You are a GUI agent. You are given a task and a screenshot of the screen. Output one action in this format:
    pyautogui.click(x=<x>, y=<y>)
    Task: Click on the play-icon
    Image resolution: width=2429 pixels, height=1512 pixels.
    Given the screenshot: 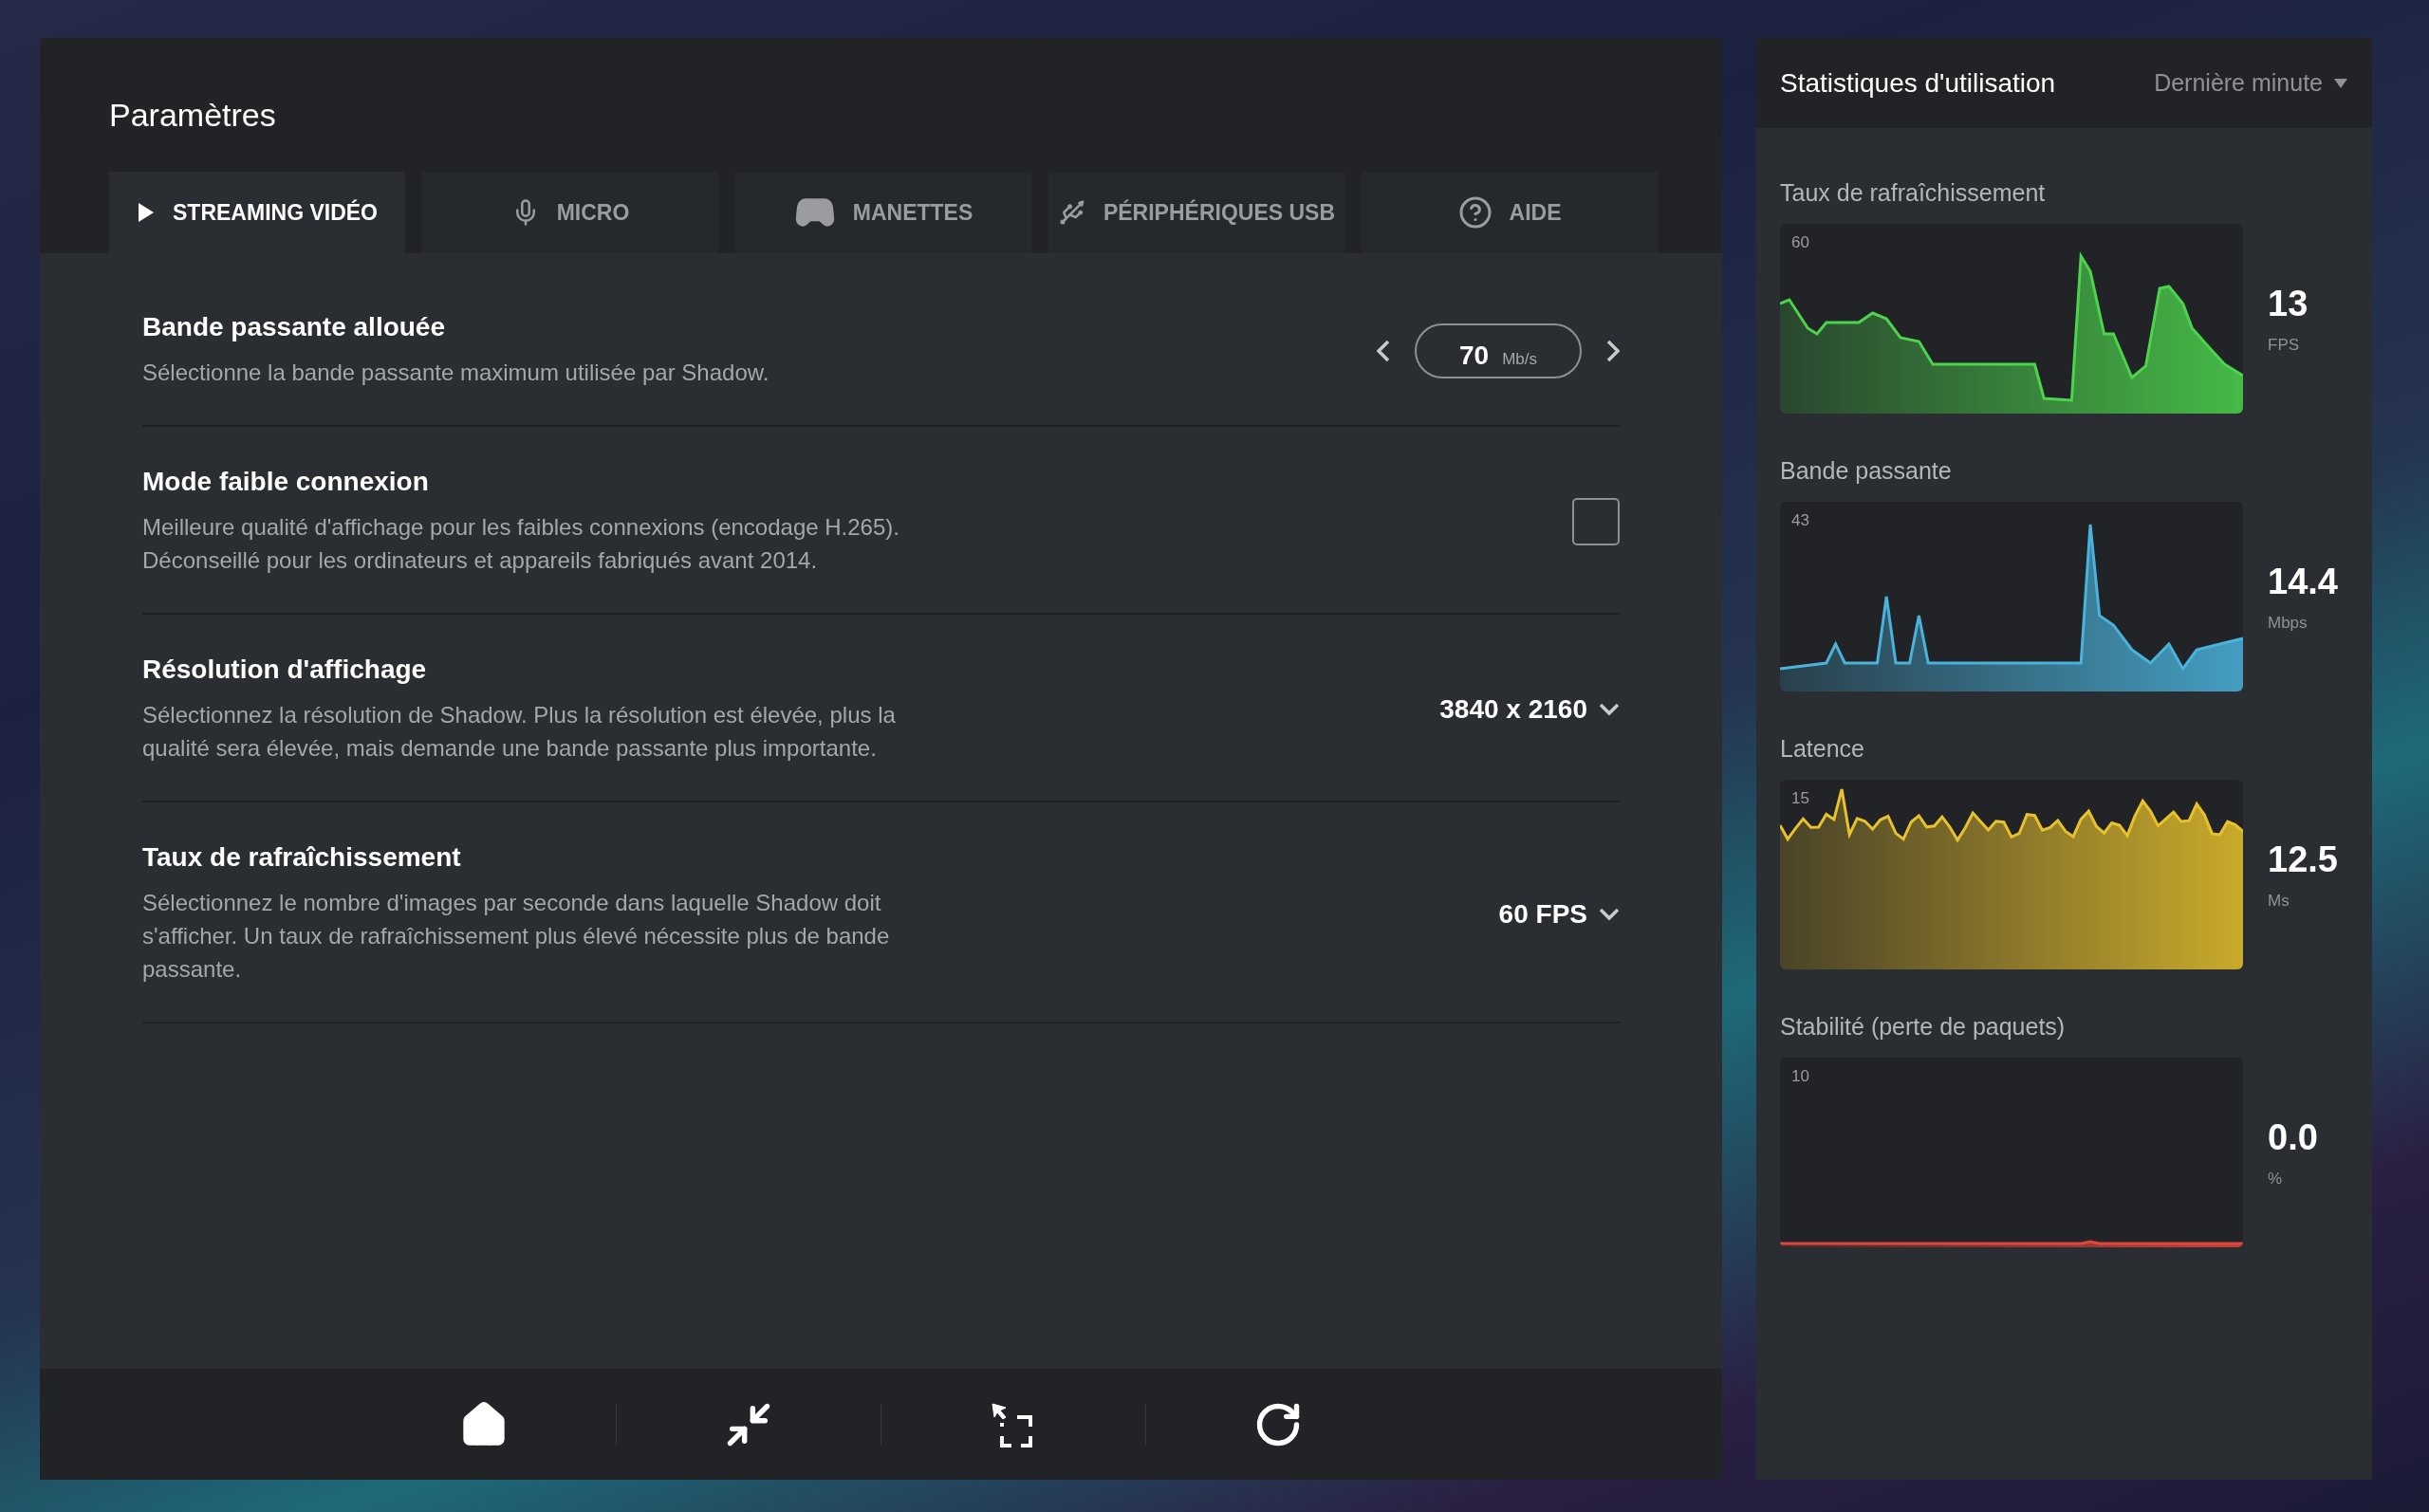 What is the action you would take?
    pyautogui.click(x=146, y=212)
    